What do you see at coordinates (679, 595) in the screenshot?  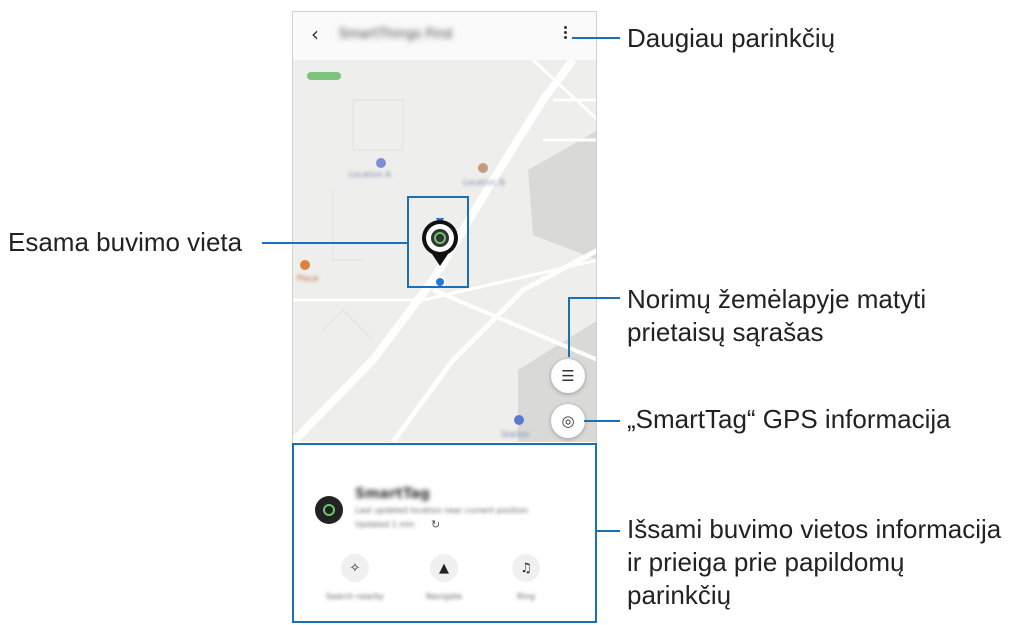 I see `callout-details-3: parinkčių` at bounding box center [679, 595].